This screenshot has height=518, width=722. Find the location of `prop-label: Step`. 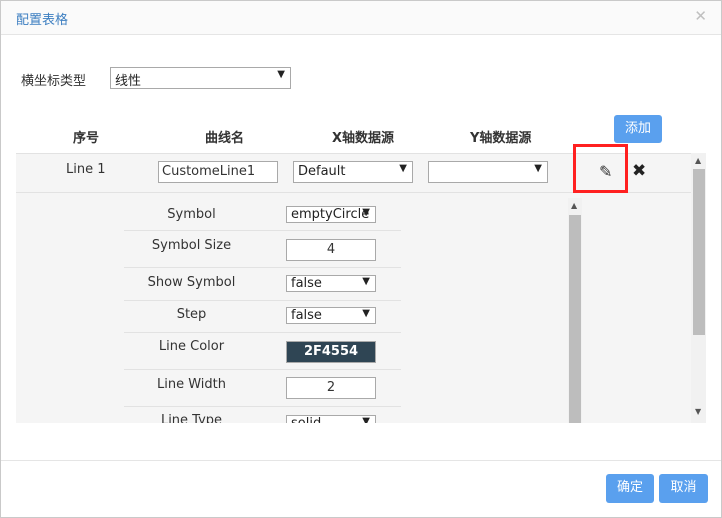

prop-label: Step is located at coordinates (191, 314).